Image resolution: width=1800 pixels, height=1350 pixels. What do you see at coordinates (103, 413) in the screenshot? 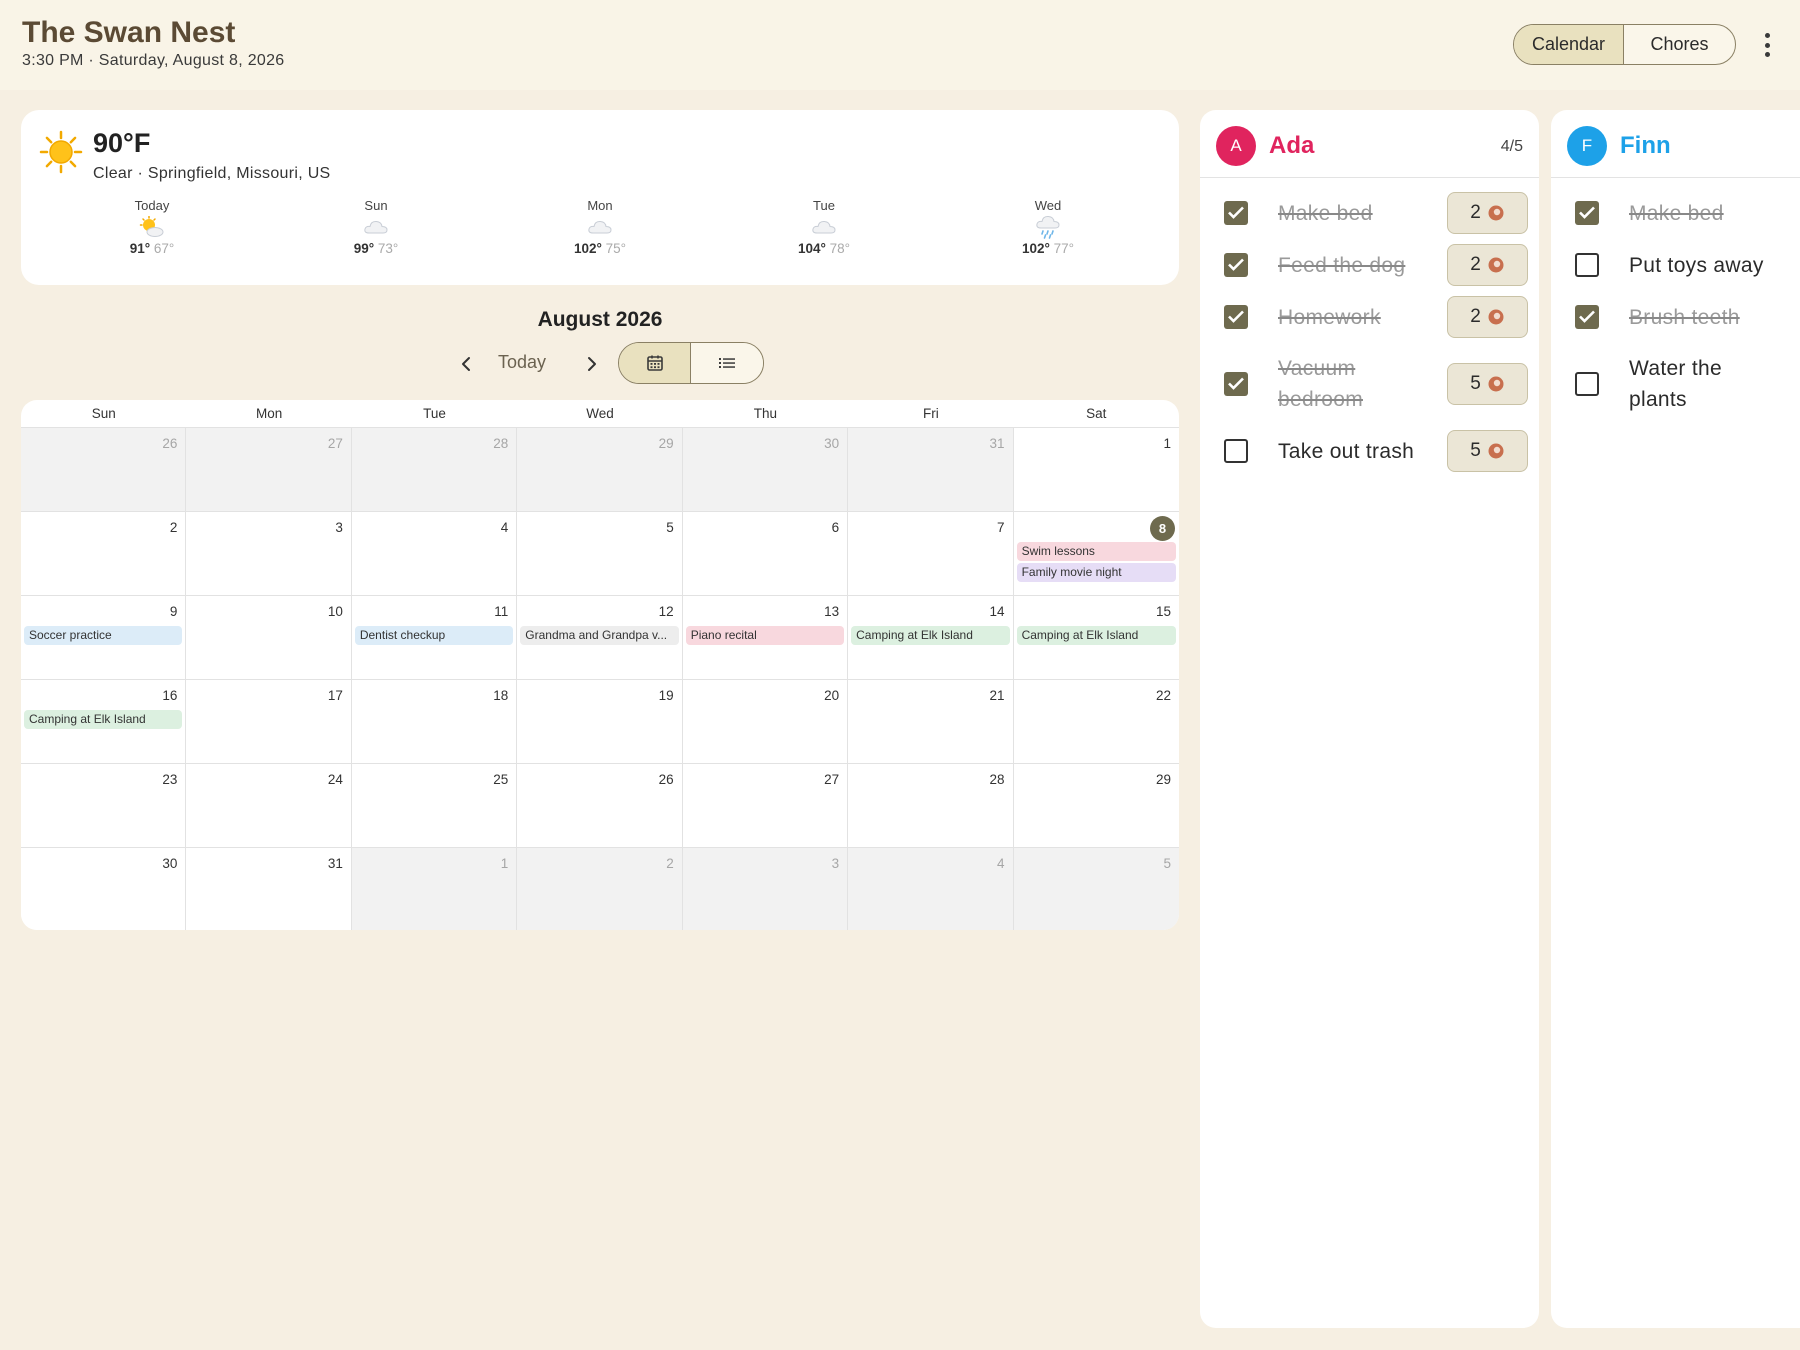
I see `weekday-label: Sun` at bounding box center [103, 413].